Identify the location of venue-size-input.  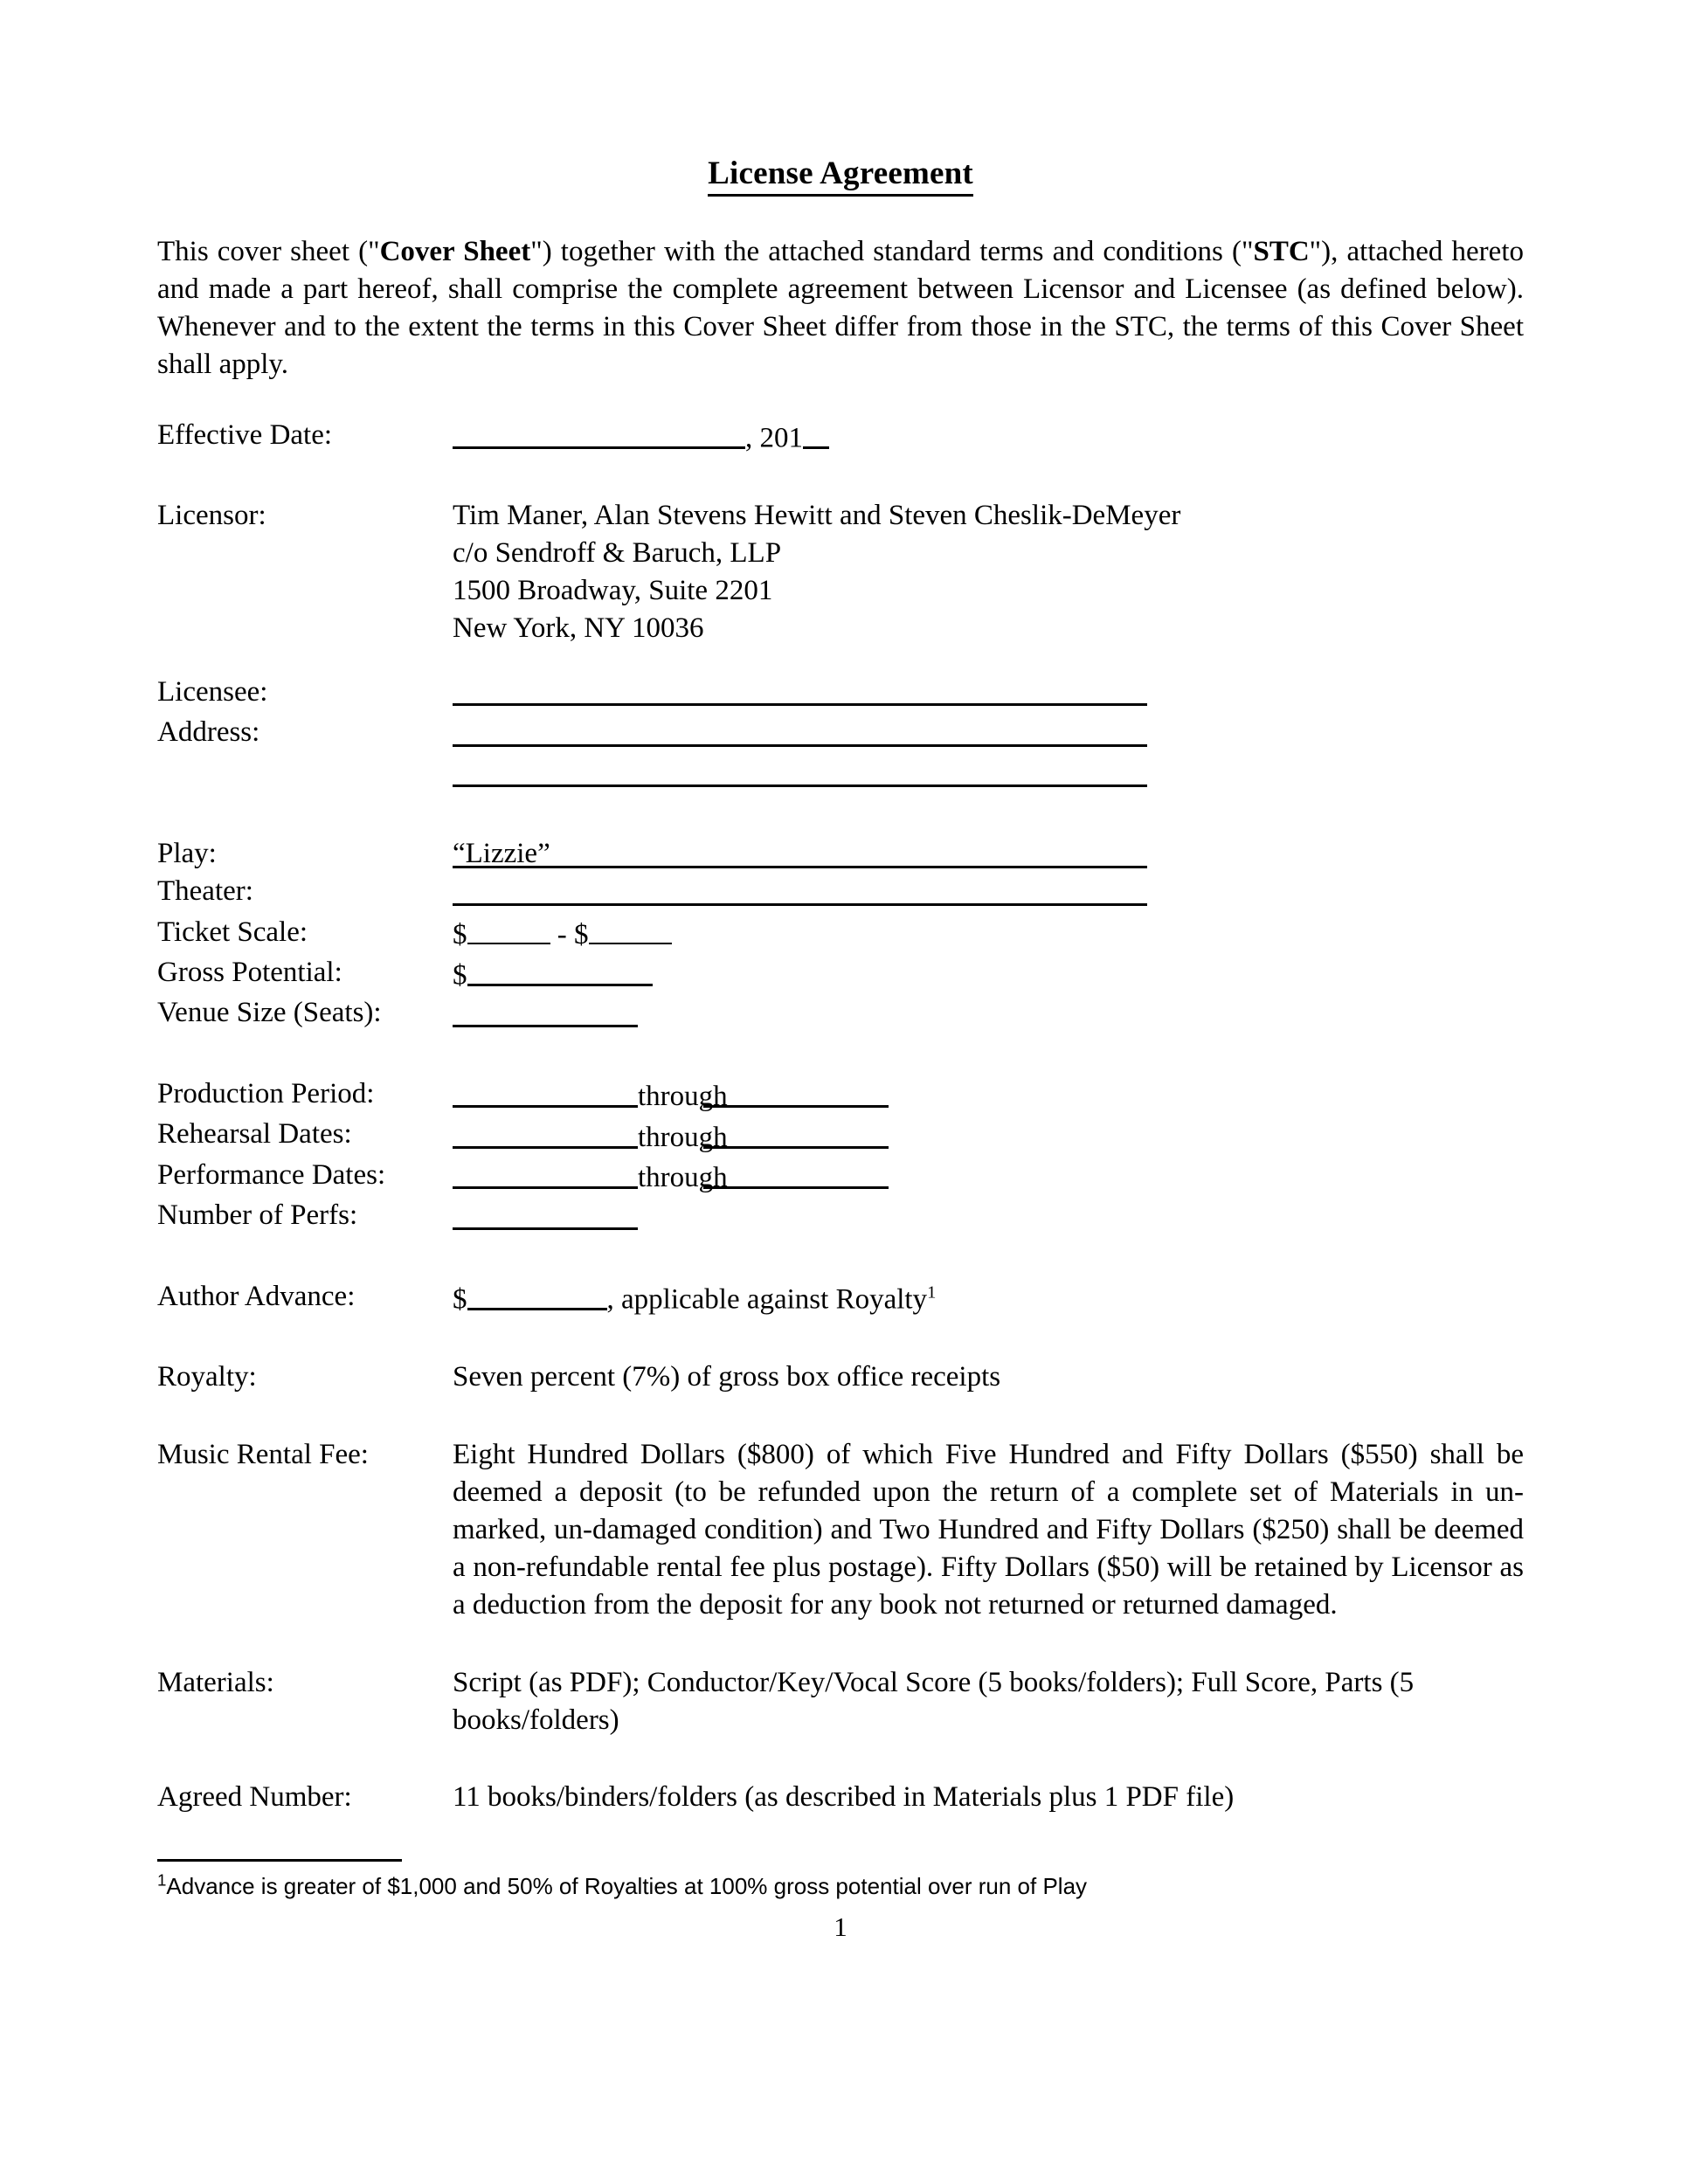
(546, 1010).